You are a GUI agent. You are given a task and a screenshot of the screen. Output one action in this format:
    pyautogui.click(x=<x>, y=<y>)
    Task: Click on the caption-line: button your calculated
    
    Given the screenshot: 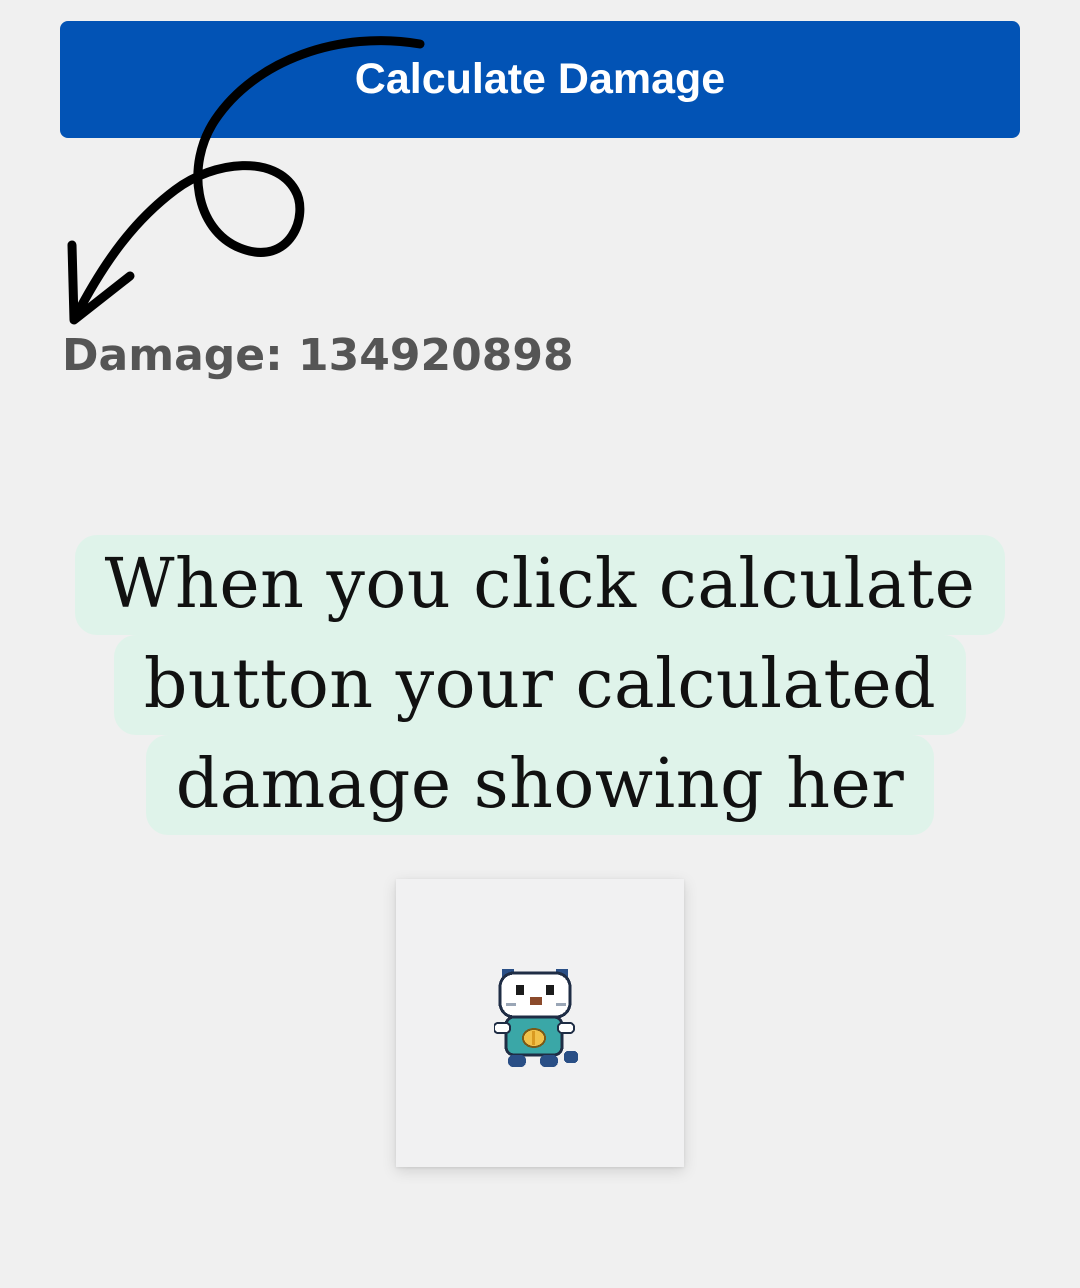 What is the action you would take?
    pyautogui.click(x=540, y=685)
    